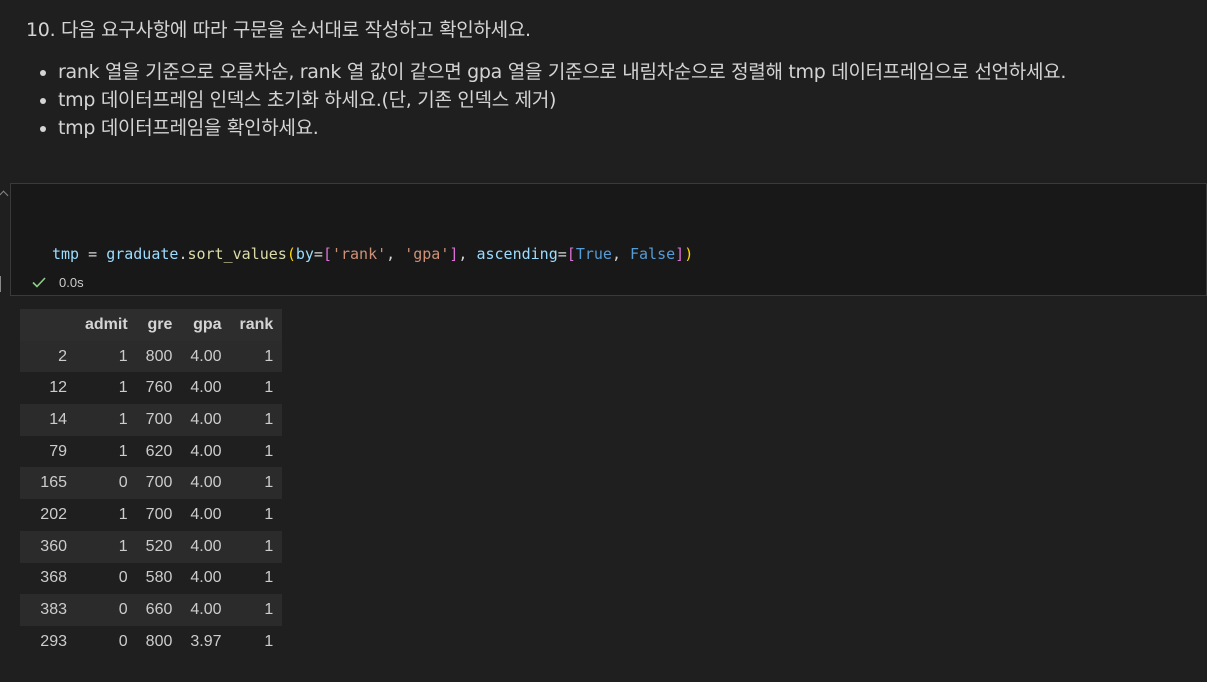  What do you see at coordinates (4, 195) in the screenshot?
I see `cell-collapse-icon` at bounding box center [4, 195].